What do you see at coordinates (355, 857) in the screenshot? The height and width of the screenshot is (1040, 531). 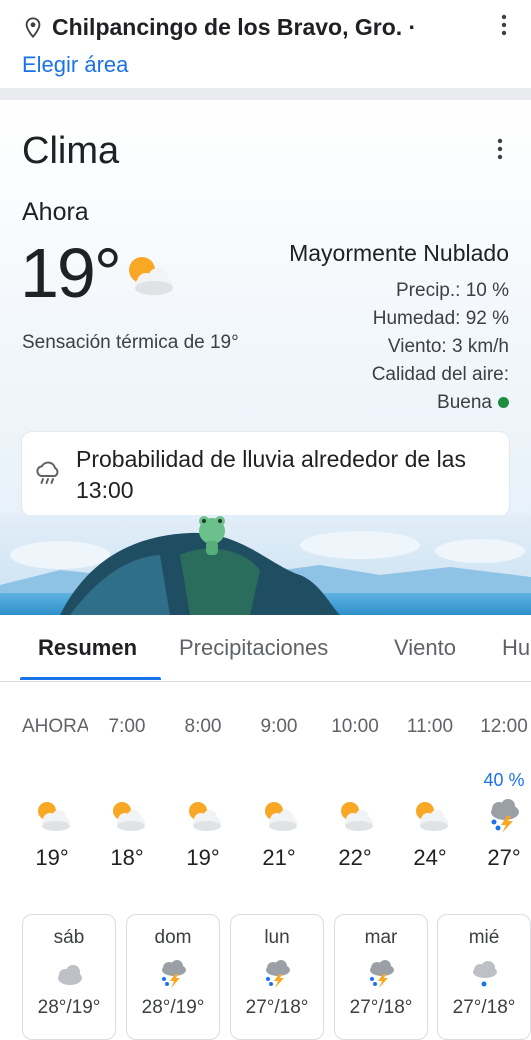 I see `hour-temp: 22°` at bounding box center [355, 857].